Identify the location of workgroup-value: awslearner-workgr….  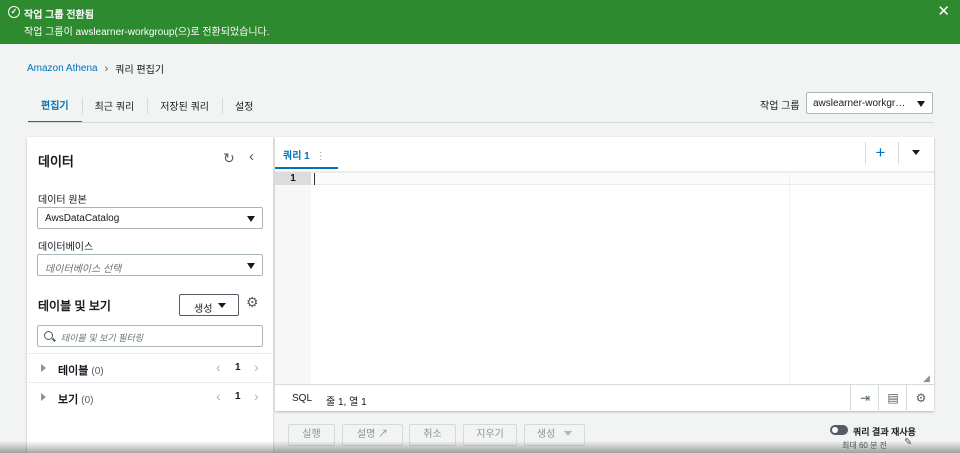
(859, 103).